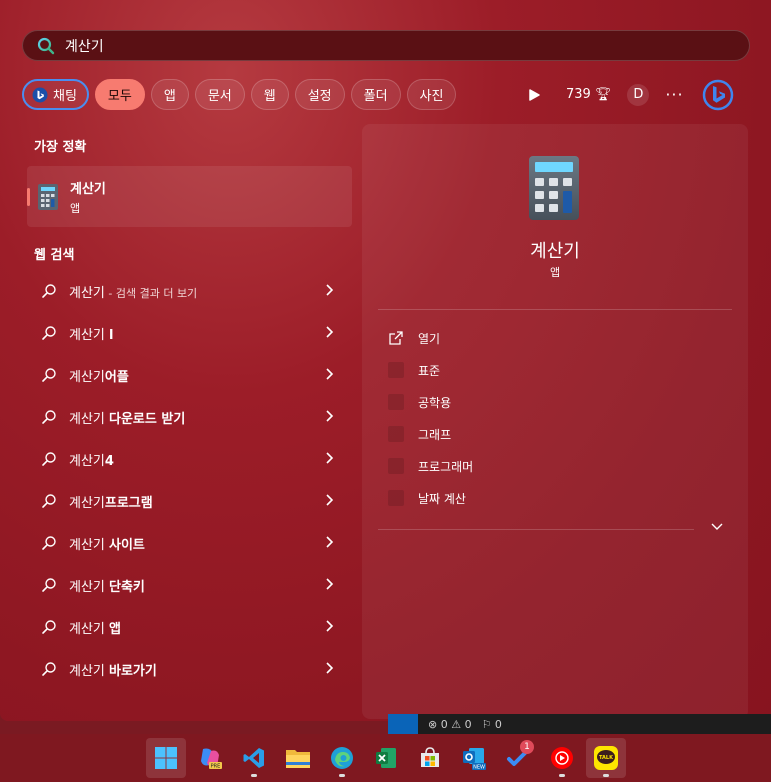 Image resolution: width=771 pixels, height=782 pixels. Describe the element at coordinates (219, 94) in the screenshot. I see `filter-documents: 문서` at that location.